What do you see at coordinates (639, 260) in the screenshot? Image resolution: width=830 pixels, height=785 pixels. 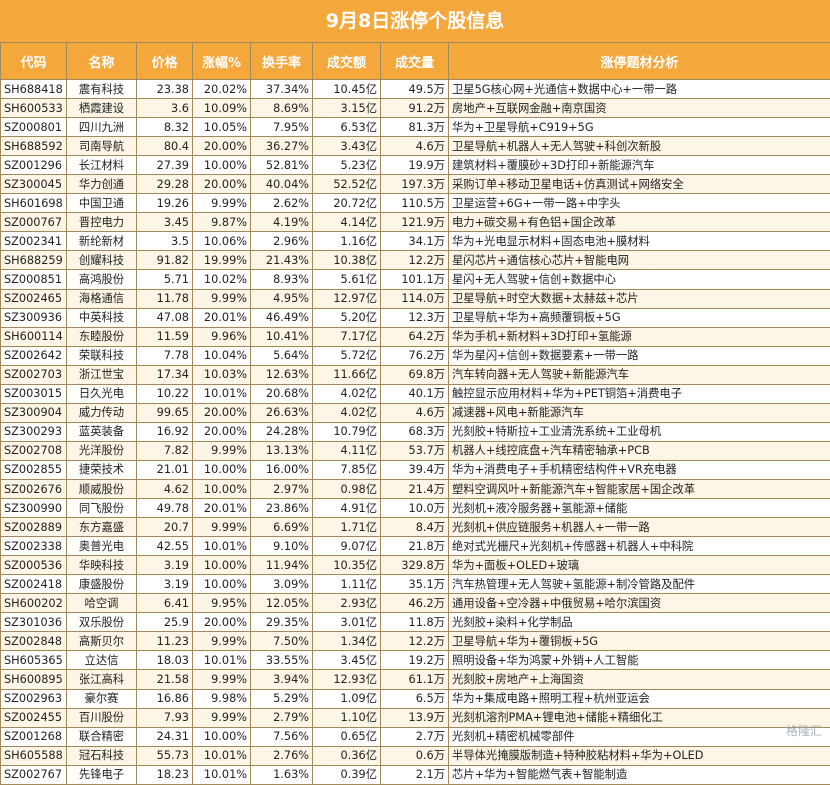 I see `cell-theme: 星闪芯片+通信核心芯片+智能电网` at bounding box center [639, 260].